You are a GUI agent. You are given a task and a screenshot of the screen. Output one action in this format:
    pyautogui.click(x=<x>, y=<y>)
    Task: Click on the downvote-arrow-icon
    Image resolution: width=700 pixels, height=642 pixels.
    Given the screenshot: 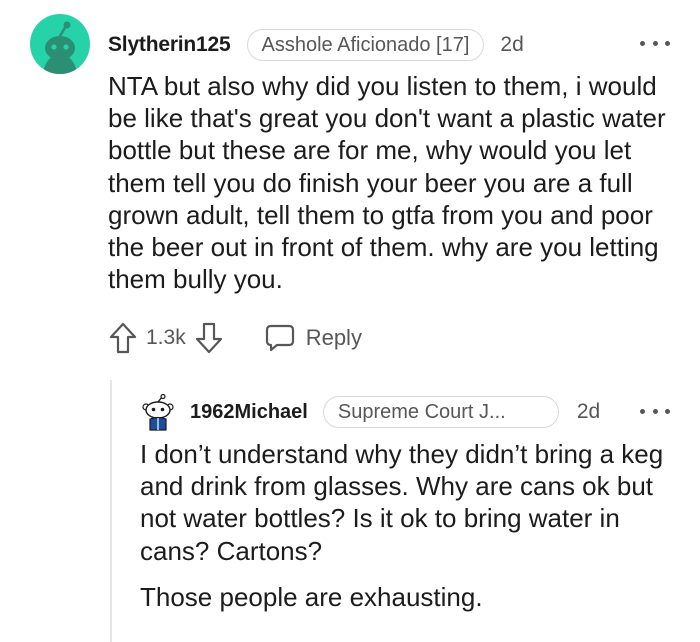 What is the action you would take?
    pyautogui.click(x=209, y=338)
    